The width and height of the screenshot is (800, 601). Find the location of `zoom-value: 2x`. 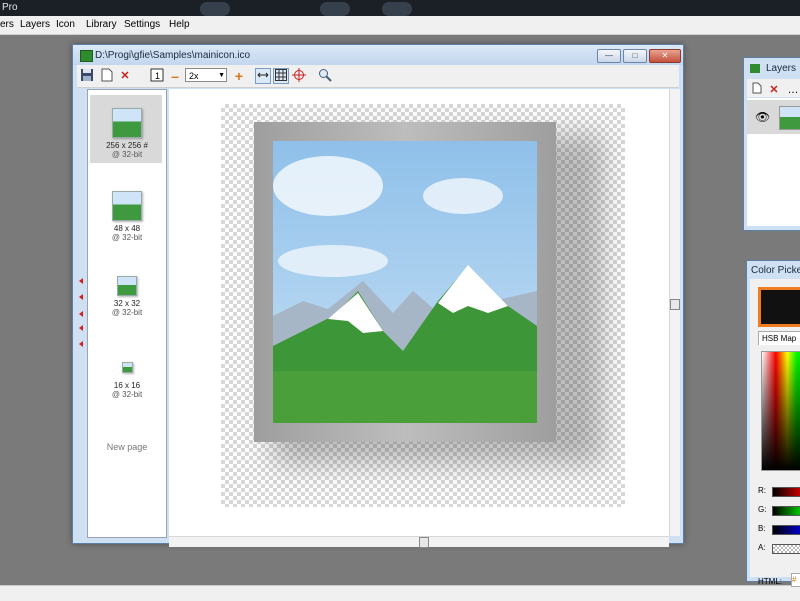

zoom-value: 2x is located at coordinates (194, 76).